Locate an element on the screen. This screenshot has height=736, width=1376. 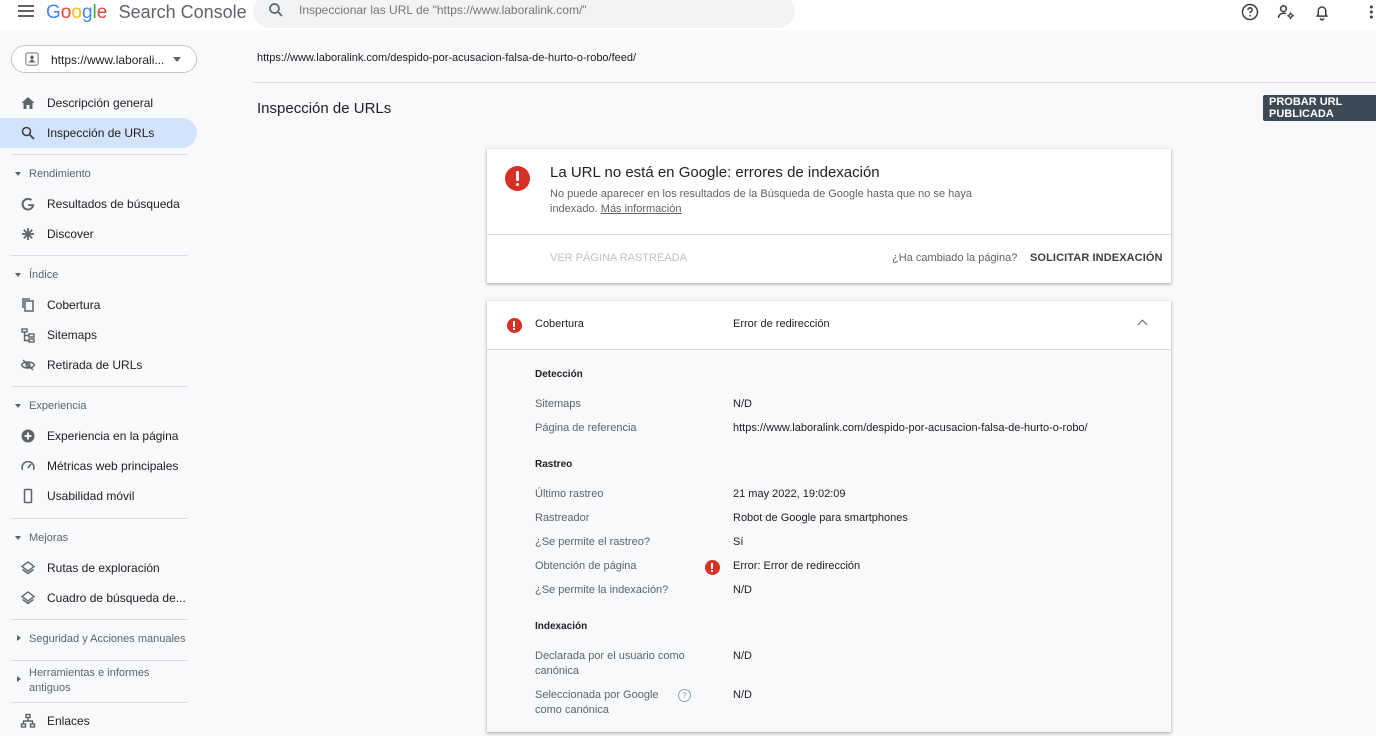
section-performance: Rendimiento is located at coordinates (98, 174).